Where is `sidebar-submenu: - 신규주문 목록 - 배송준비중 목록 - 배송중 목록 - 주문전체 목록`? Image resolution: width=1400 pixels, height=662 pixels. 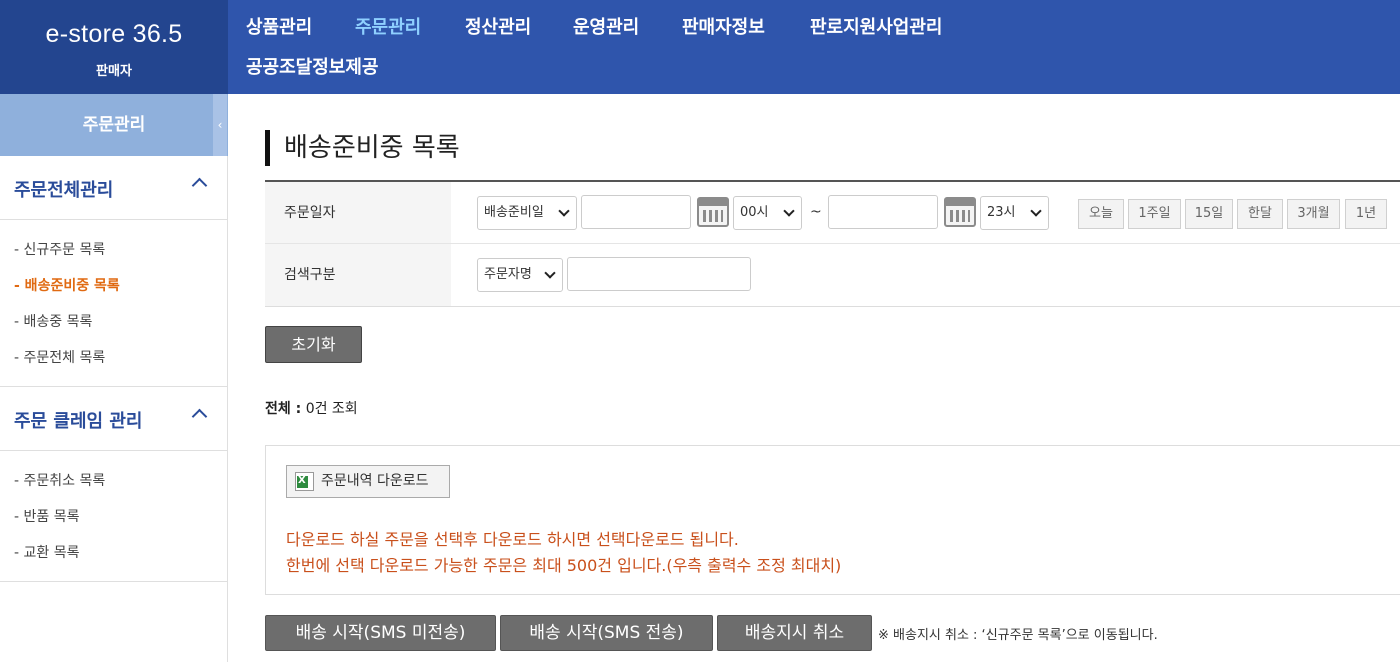 sidebar-submenu: - 신규주문 목록 - 배송준비중 목록 - 배송중 목록 - 주문전체 목록 is located at coordinates (113, 304).